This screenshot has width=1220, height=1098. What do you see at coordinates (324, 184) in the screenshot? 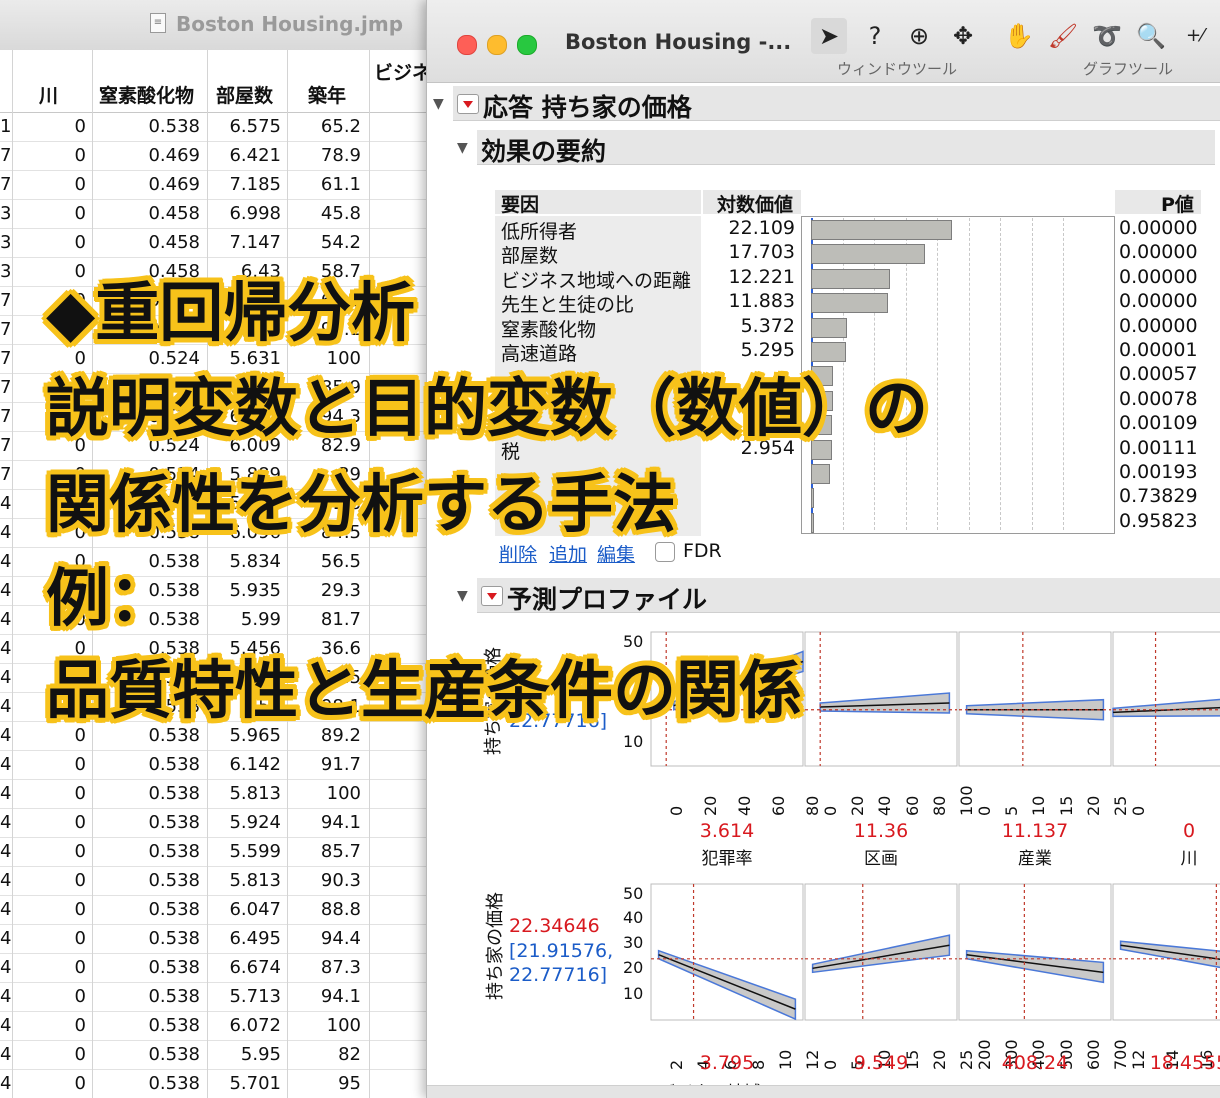
I see `table-cell: 61.1` at bounding box center [324, 184].